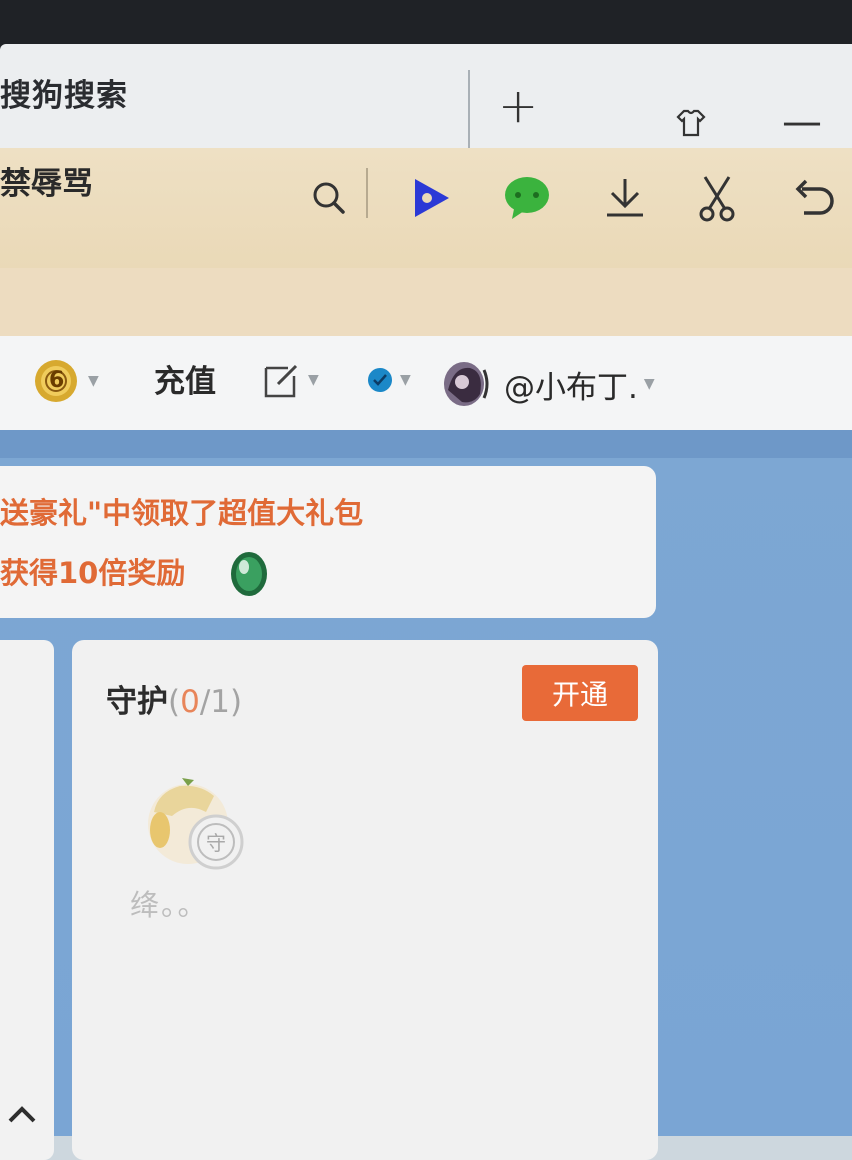 The width and height of the screenshot is (852, 1160). Describe the element at coordinates (518, 106) in the screenshot. I see `new-tab-icon: +` at that location.